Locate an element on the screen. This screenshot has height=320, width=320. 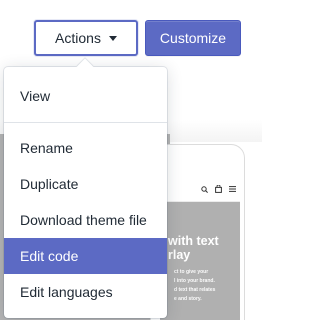
menu-divider is located at coordinates (85, 122).